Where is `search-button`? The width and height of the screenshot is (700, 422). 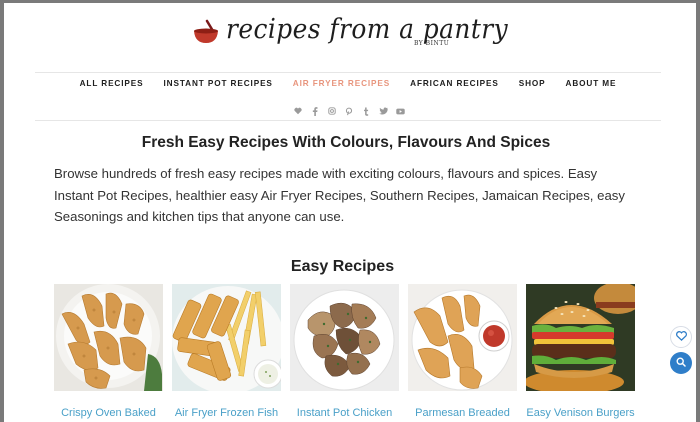 search-button is located at coordinates (681, 363).